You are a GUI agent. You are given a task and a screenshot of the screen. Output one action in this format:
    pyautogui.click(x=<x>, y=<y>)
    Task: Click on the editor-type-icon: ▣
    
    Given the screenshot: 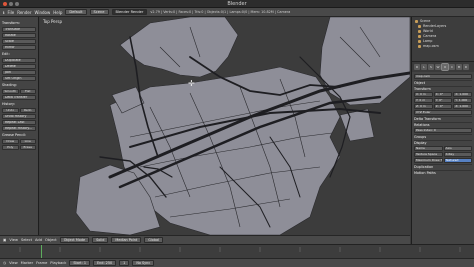 What is the action you would take?
    pyautogui.click(x=4, y=240)
    